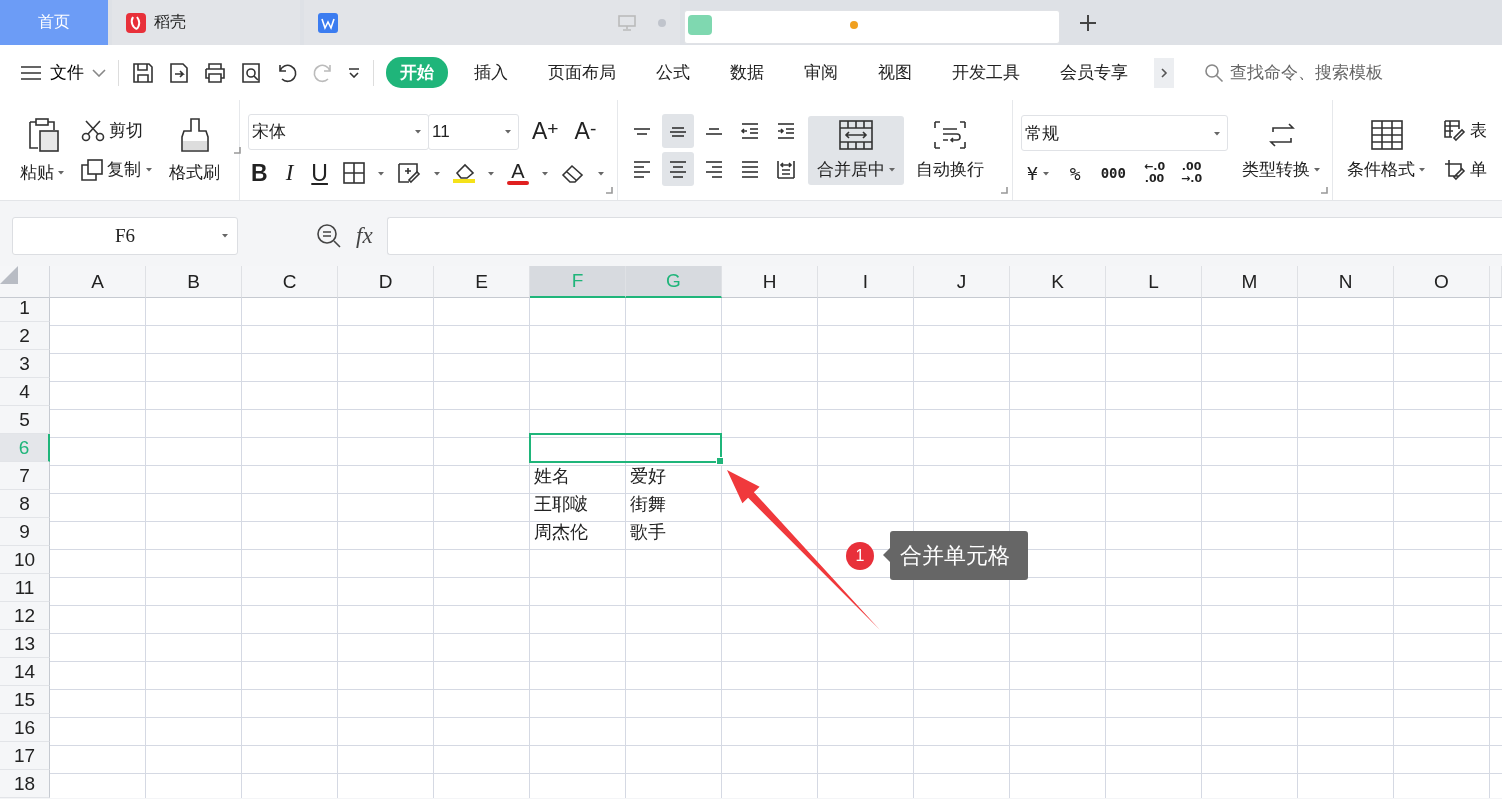 Image resolution: width=1502 pixels, height=799 pixels. I want to click on column-header: O, so click(1442, 282).